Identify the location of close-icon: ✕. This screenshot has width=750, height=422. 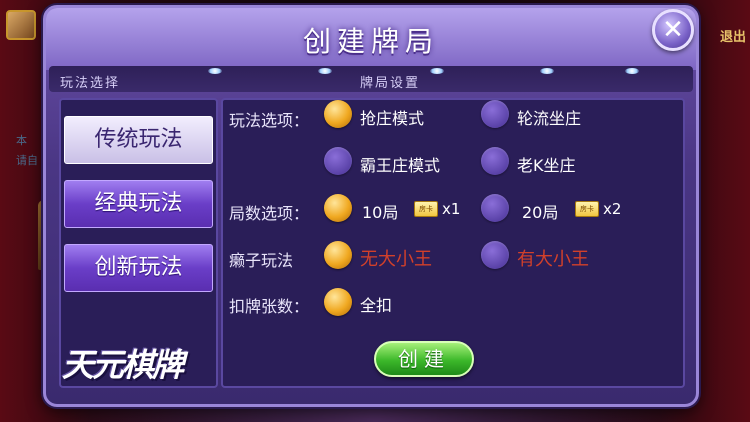
(673, 30).